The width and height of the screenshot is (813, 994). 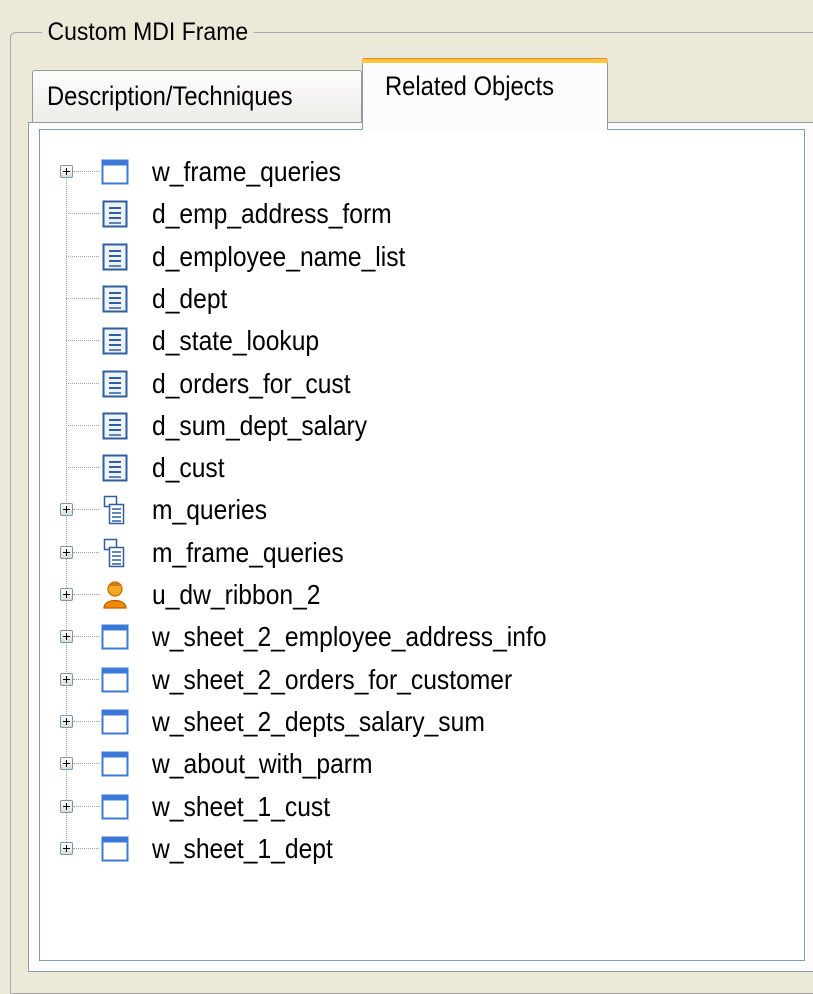 I want to click on tree-item: w_sheet_2_employee_address_info, so click(x=410, y=638).